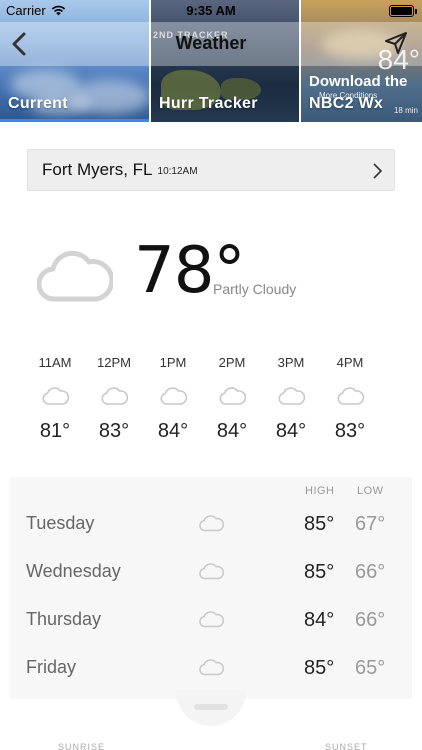 Image resolution: width=422 pixels, height=750 pixels. What do you see at coordinates (73, 571) in the screenshot?
I see `day-name: Wednesday` at bounding box center [73, 571].